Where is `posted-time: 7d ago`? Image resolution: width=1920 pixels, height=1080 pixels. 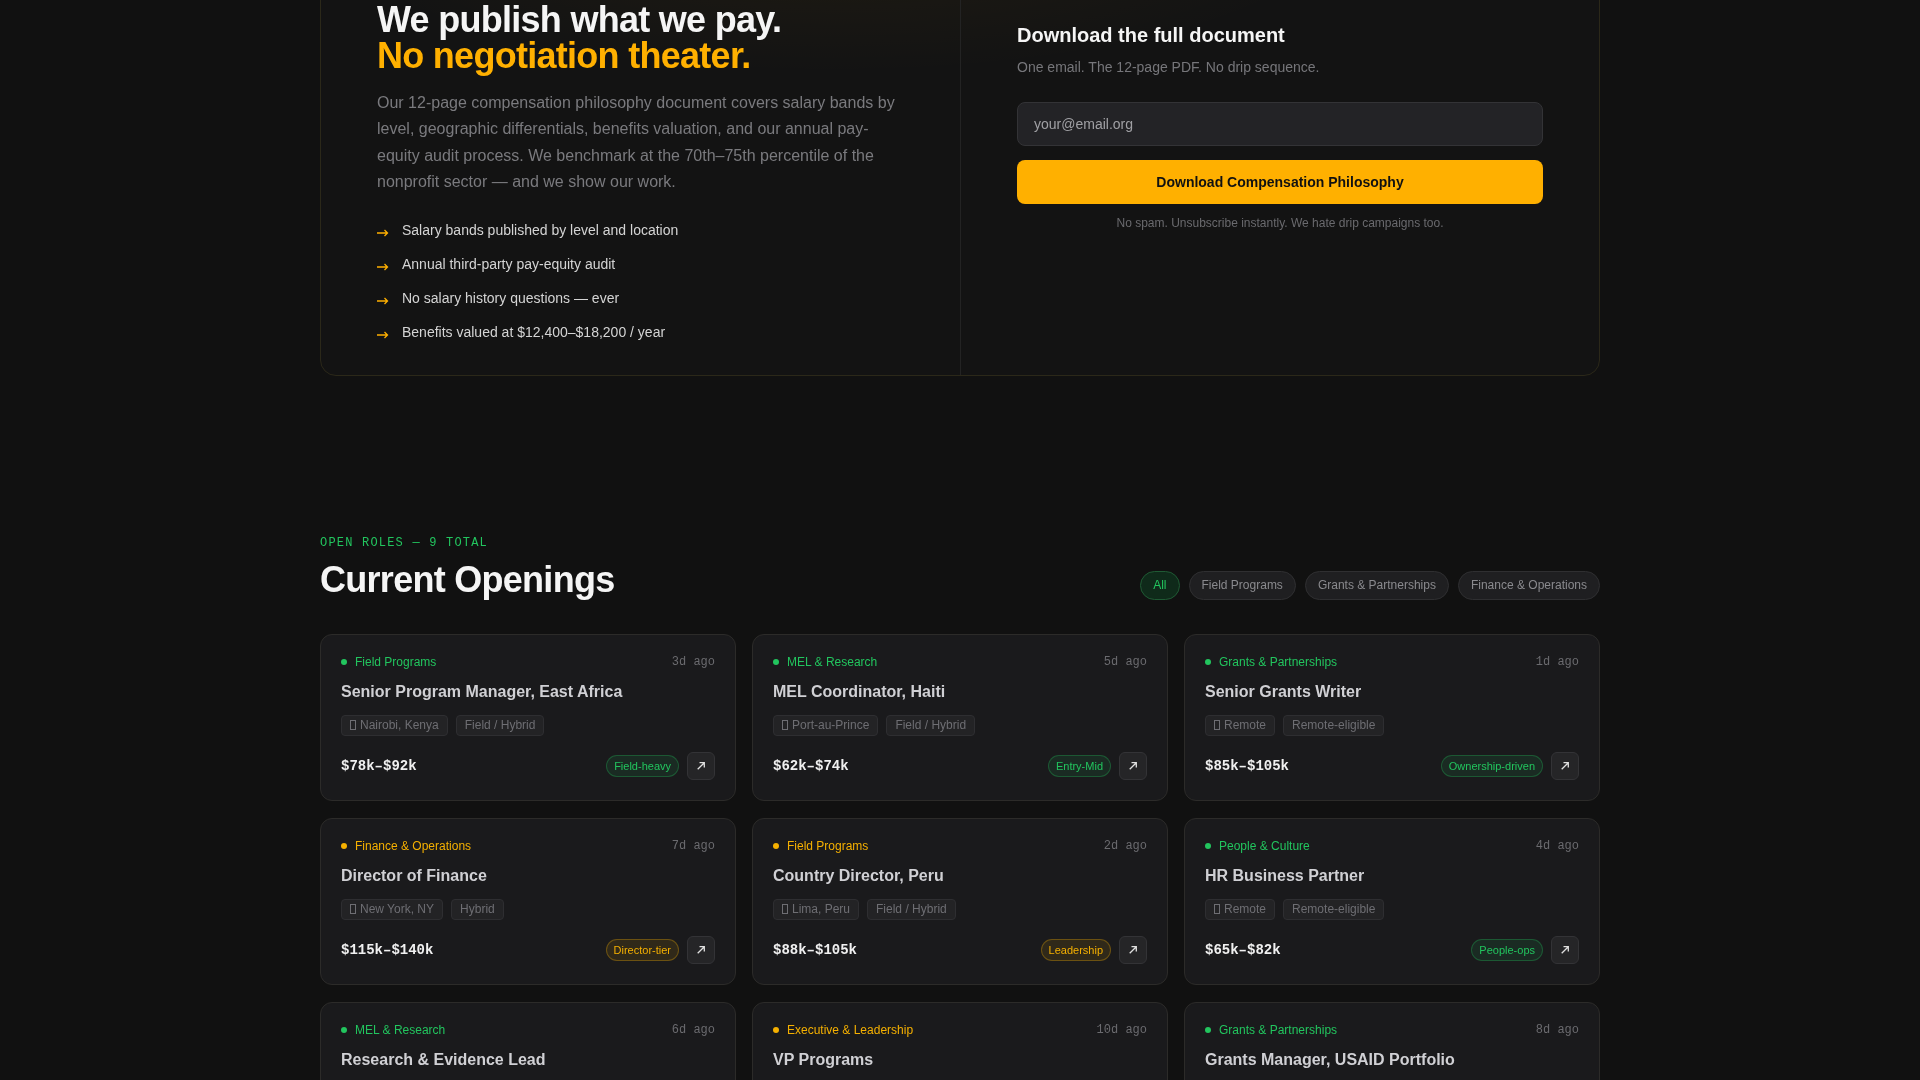
posted-time: 7d ago is located at coordinates (693, 845).